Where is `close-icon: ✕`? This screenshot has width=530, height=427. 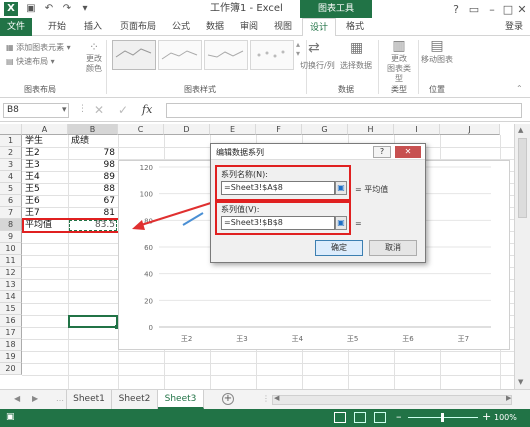
close-icon: ✕ is located at coordinates (522, 9).